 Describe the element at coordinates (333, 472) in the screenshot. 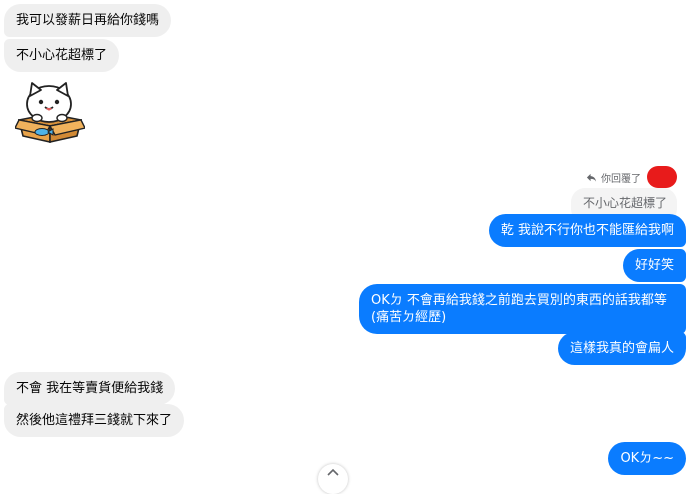

I see `chevron-up-icon` at that location.